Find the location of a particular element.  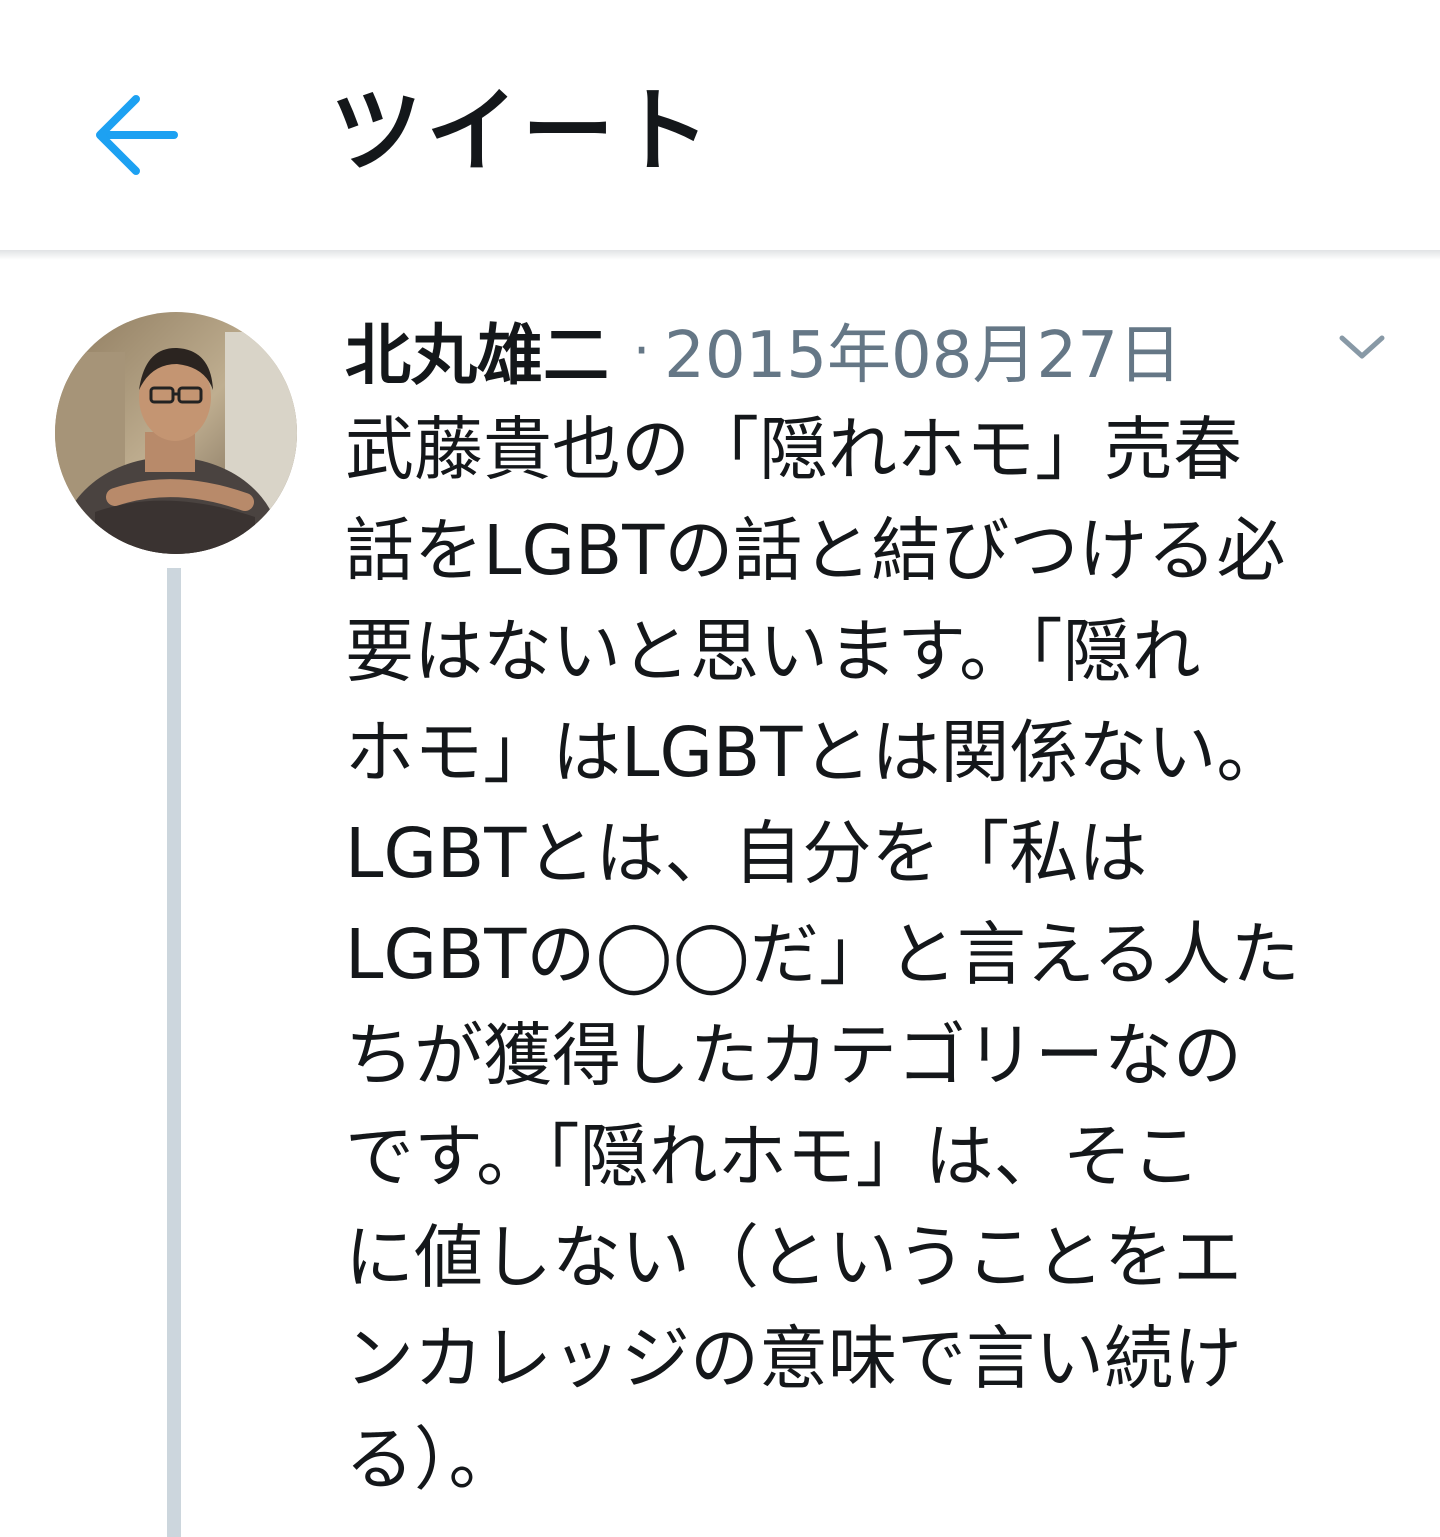

tweet-timestamp: 2015年08月27日 is located at coordinates (923, 350).